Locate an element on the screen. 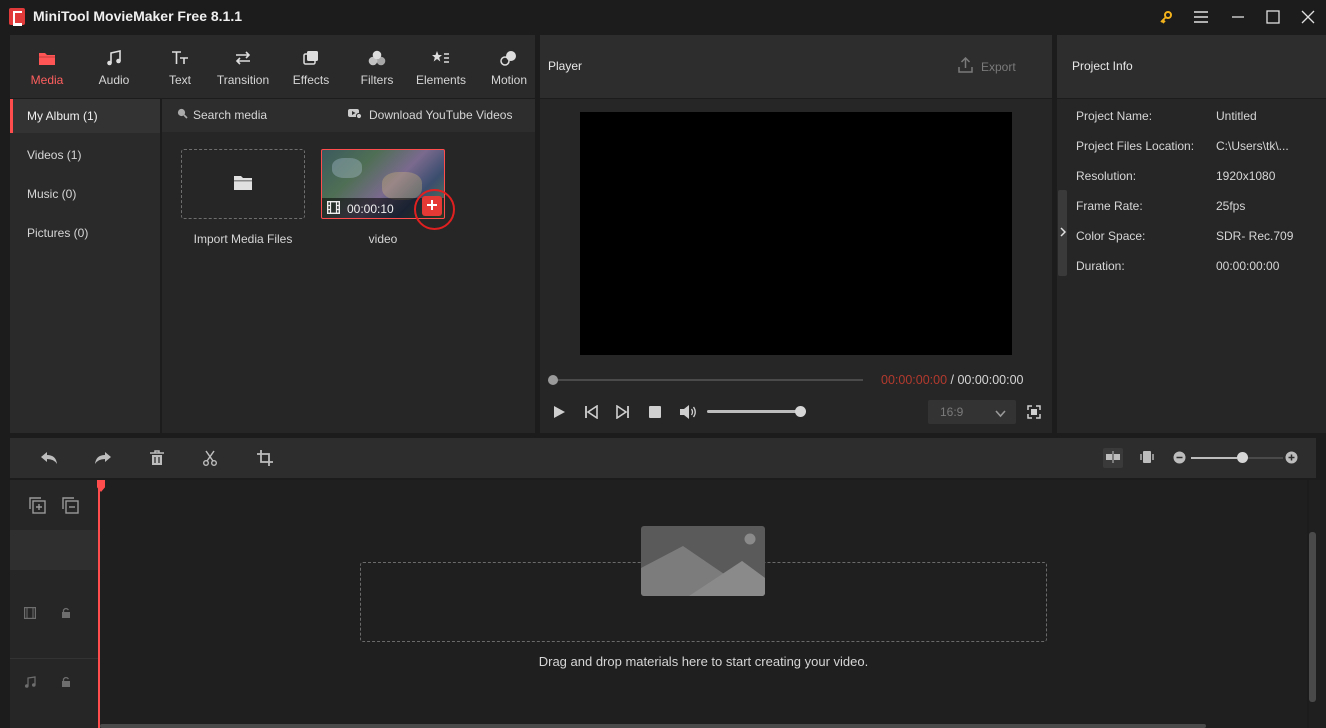 The height and width of the screenshot is (728, 1326). zoom-handle is located at coordinates (1242, 457).